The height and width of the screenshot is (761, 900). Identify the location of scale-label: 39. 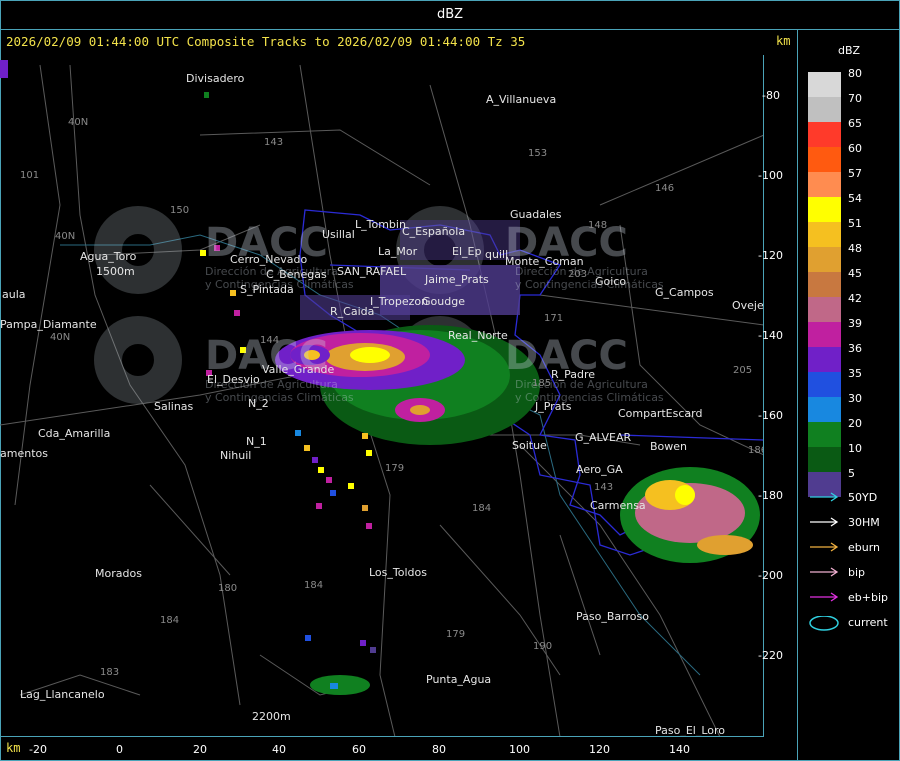
(855, 323).